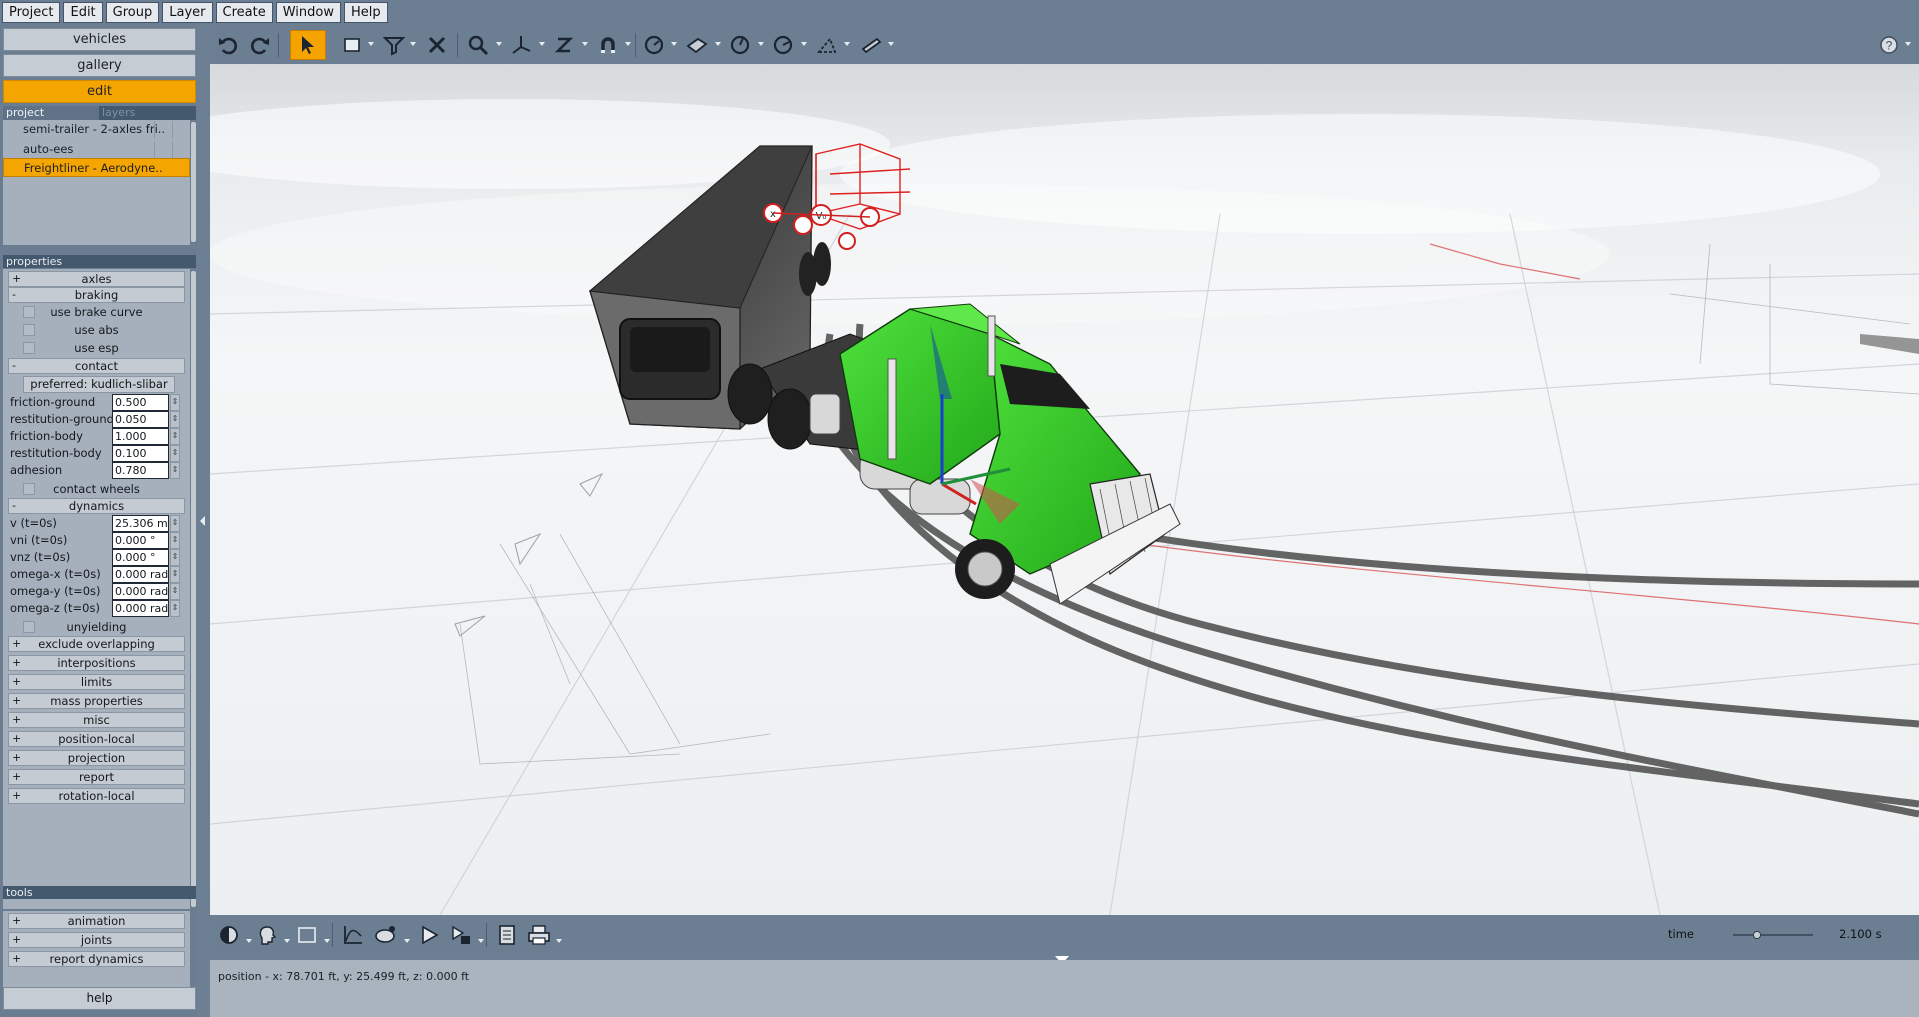 The image size is (1919, 1017). What do you see at coordinates (99, 892) in the screenshot?
I see `tools-header: tools` at bounding box center [99, 892].